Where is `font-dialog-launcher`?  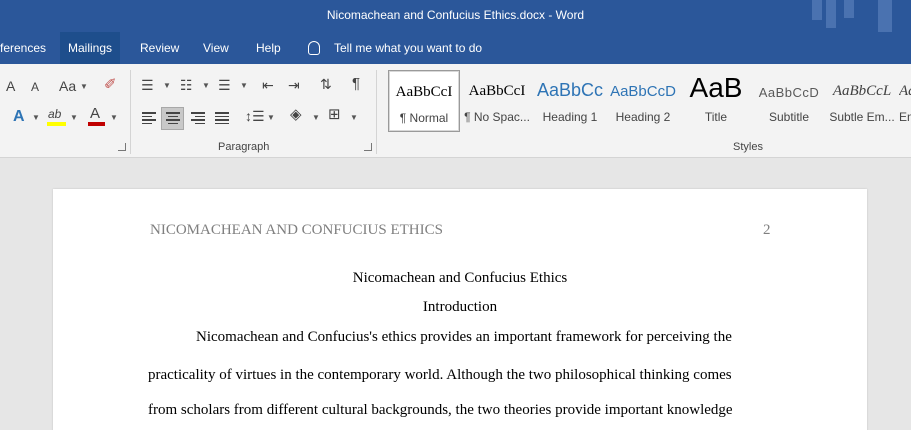 font-dialog-launcher is located at coordinates (122, 147).